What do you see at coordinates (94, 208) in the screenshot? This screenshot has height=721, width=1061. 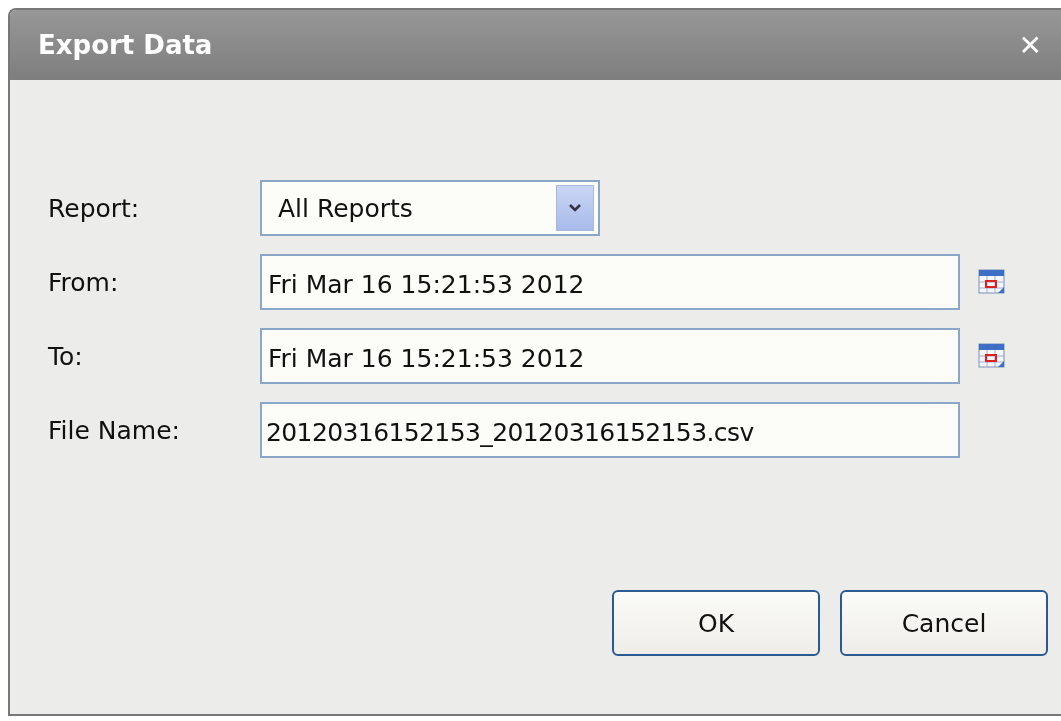 I see `field-label: Report:` at bounding box center [94, 208].